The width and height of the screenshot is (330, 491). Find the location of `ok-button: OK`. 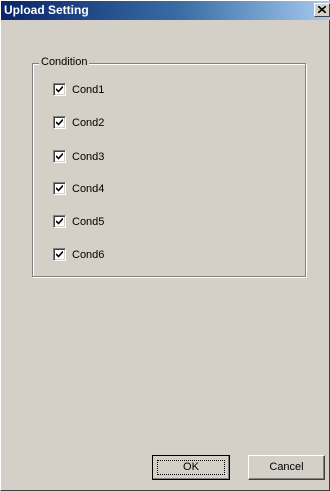

ok-button: OK is located at coordinates (191, 467).